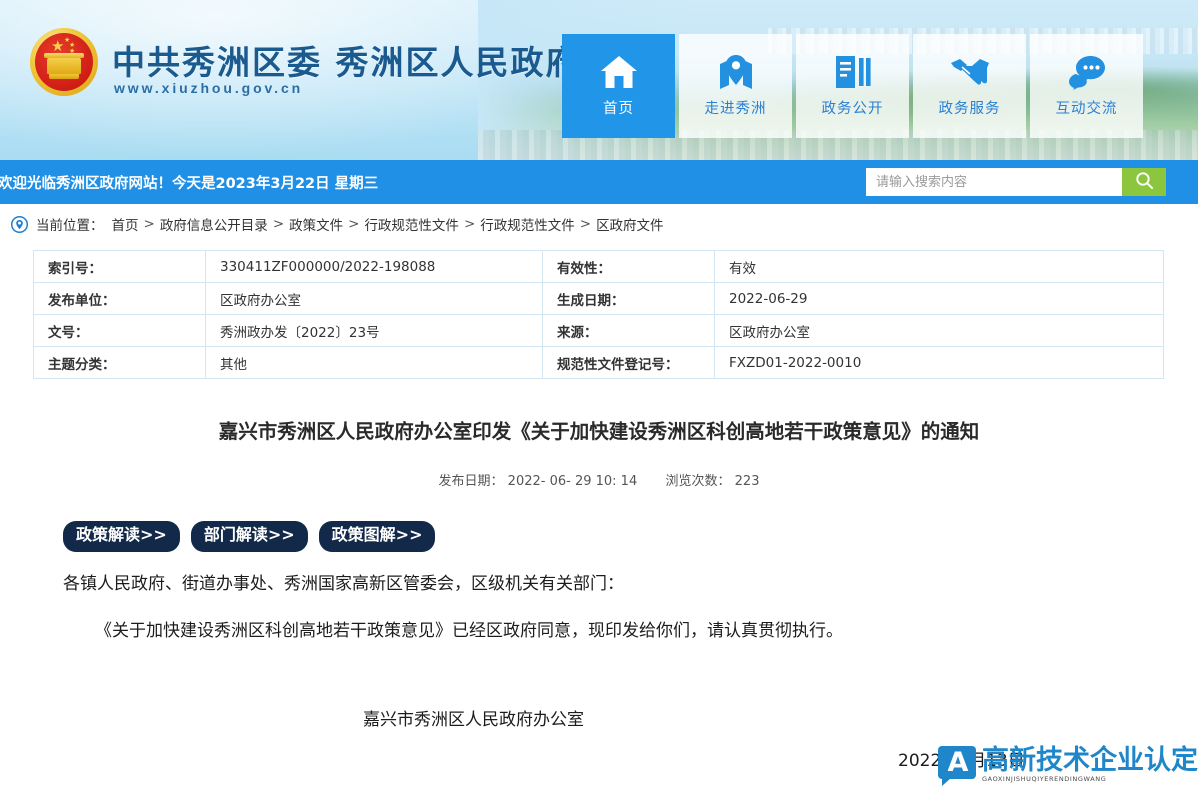  What do you see at coordinates (343, 583) in the screenshot?
I see `article-paragraph-1: 各镇人民政府、街道办事处、秀洲国家高新区管委会，区级机关有关部门：` at bounding box center [343, 583].